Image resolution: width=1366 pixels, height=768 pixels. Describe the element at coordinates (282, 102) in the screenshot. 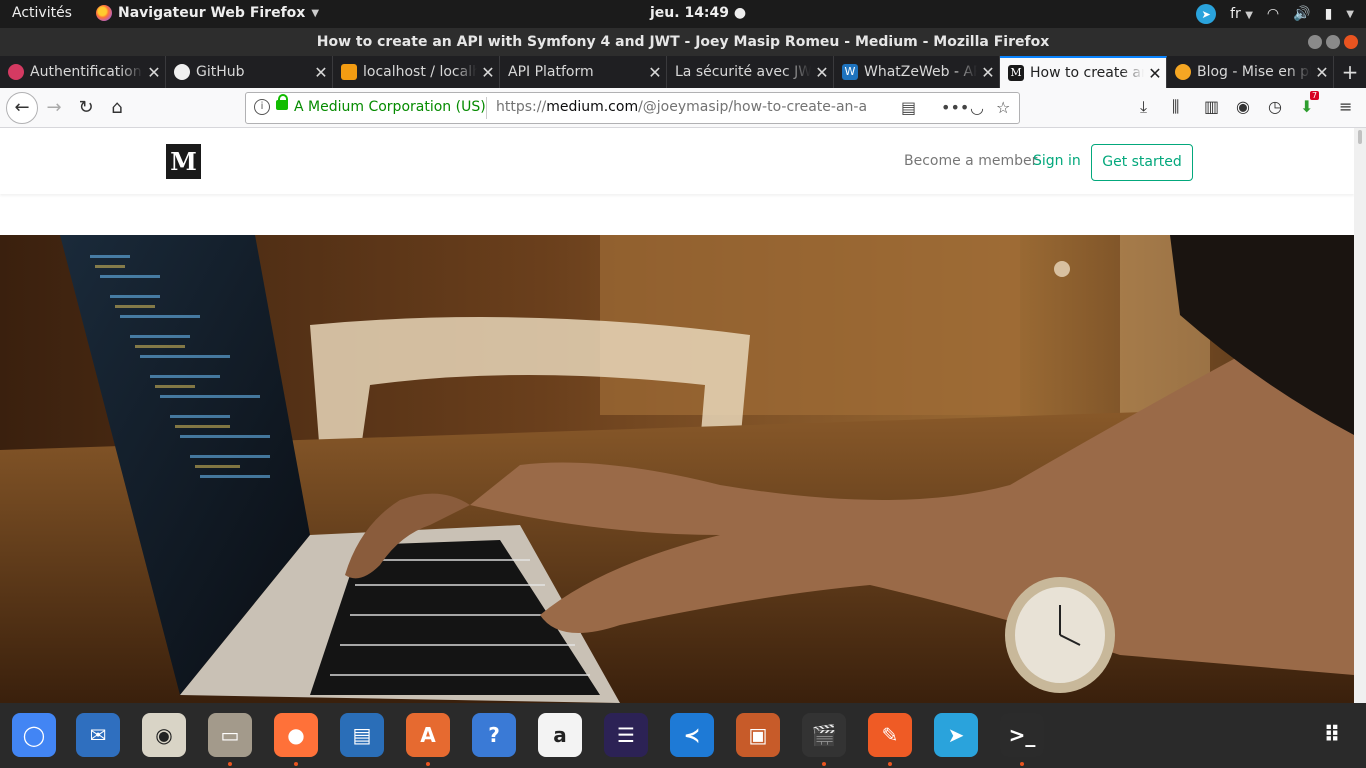

I see `lock-icon` at that location.